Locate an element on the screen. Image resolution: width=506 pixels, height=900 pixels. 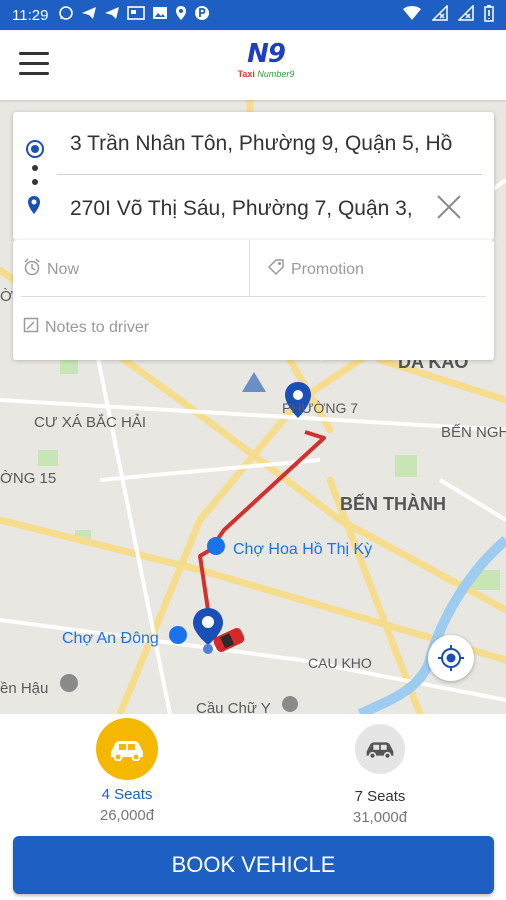
vehicle-price: 31,000đ is located at coordinates (380, 817).